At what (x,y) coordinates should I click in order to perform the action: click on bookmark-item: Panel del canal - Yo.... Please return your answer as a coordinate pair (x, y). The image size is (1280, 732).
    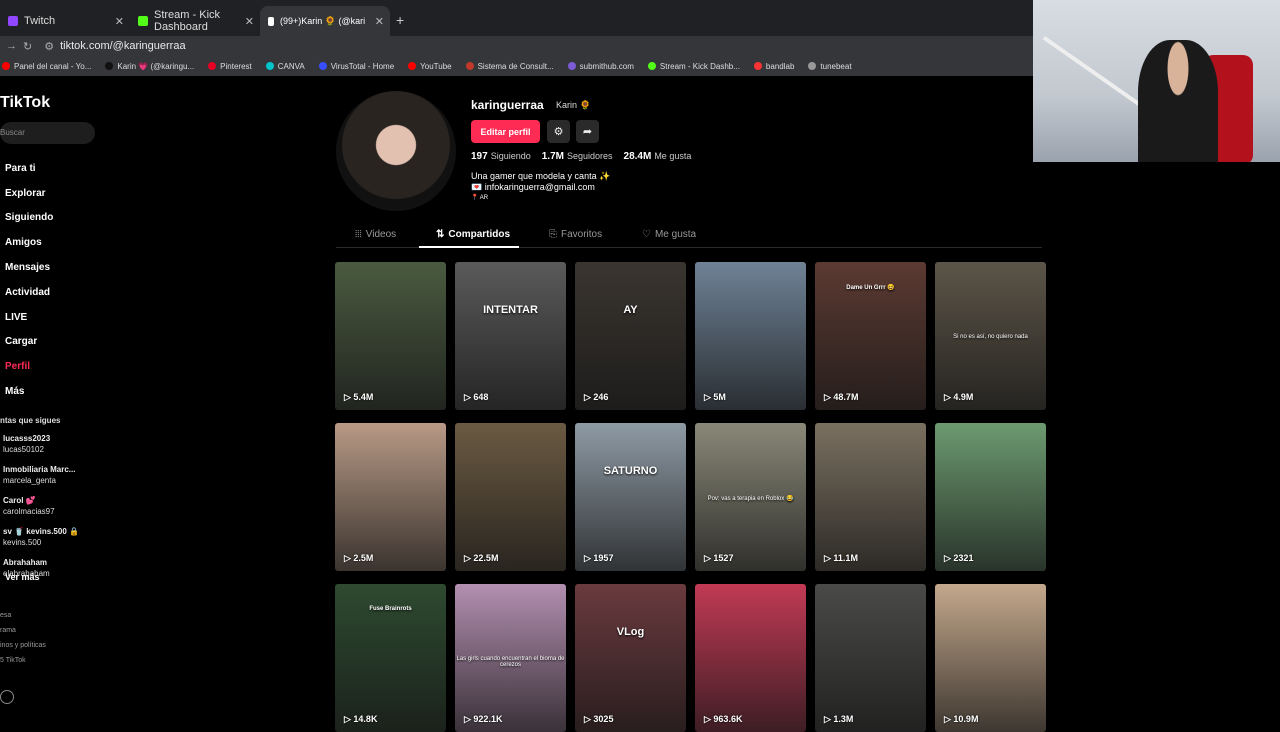
    Looking at the image, I should click on (46, 66).